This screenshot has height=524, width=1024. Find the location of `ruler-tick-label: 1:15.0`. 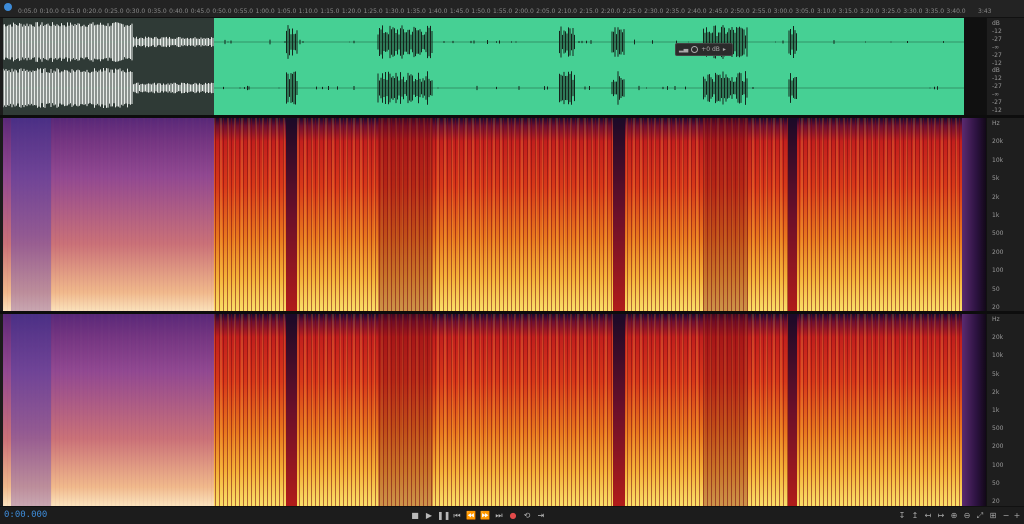

ruler-tick-label: 1:15.0 is located at coordinates (330, 11).